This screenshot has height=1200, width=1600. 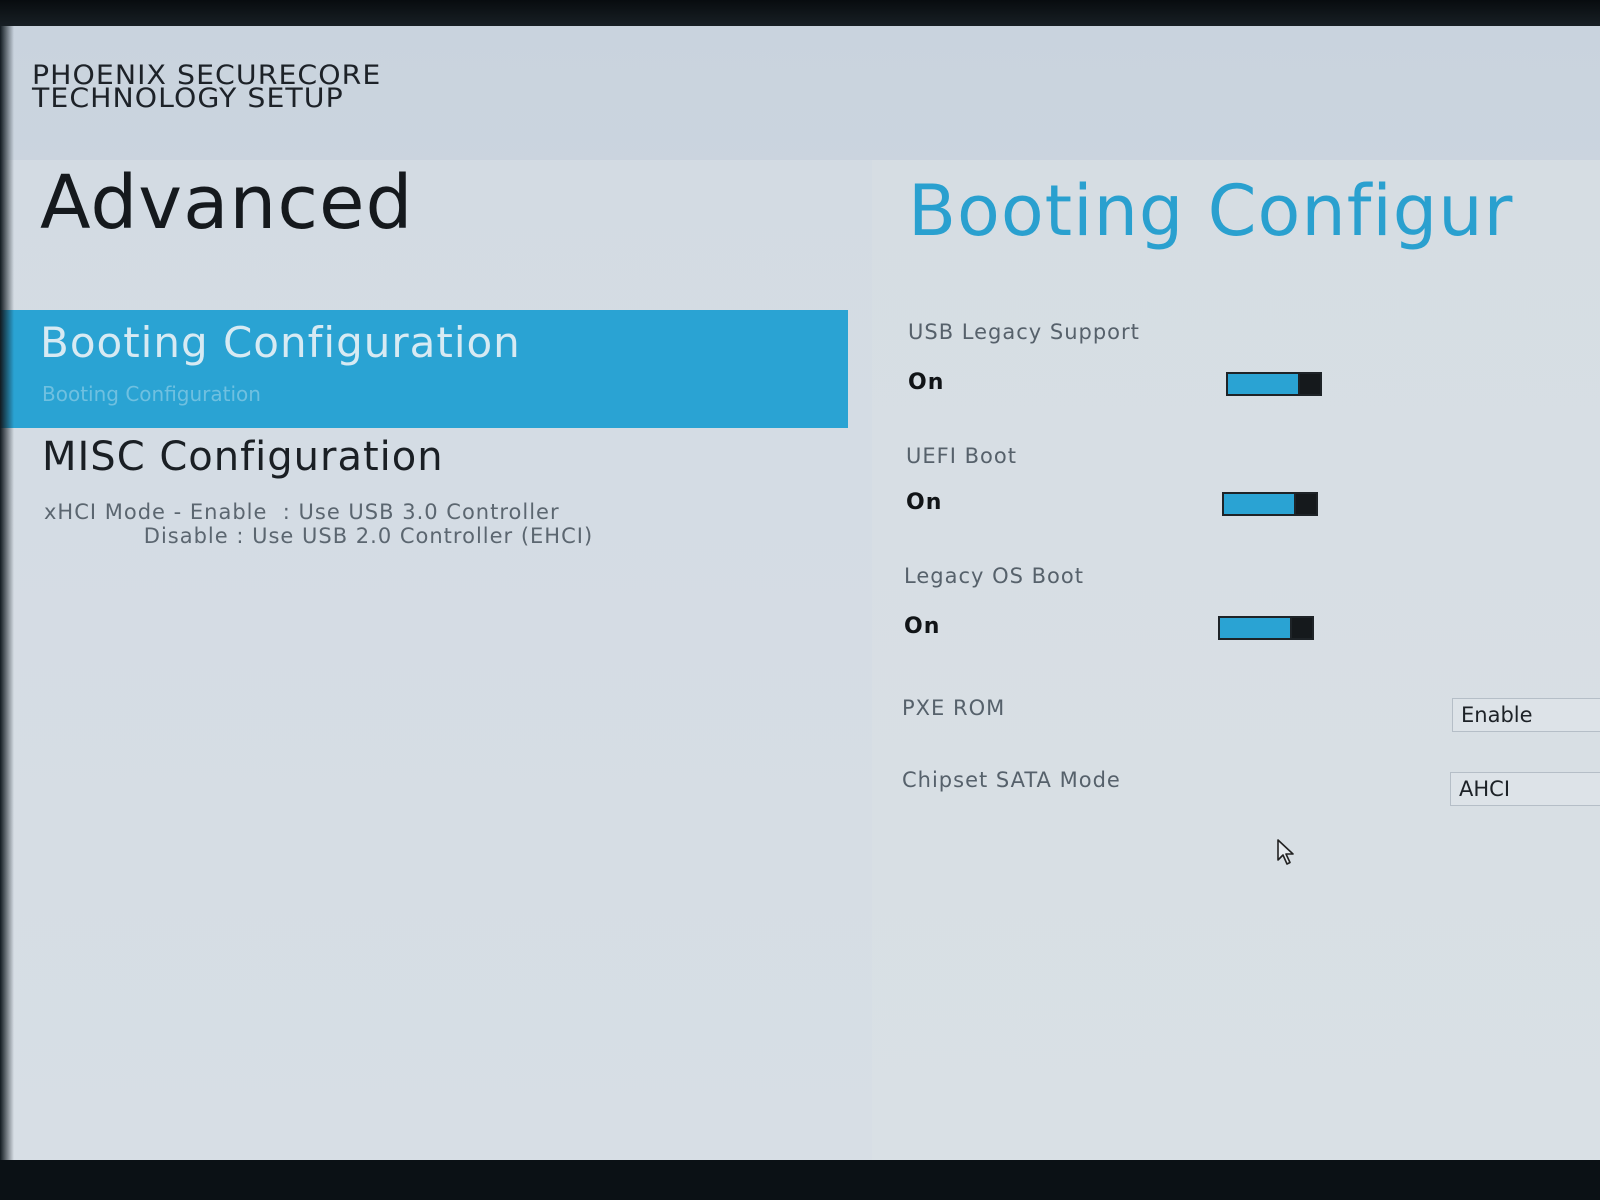 I want to click on pxe-rom-select: Enable, so click(x=1526, y=715).